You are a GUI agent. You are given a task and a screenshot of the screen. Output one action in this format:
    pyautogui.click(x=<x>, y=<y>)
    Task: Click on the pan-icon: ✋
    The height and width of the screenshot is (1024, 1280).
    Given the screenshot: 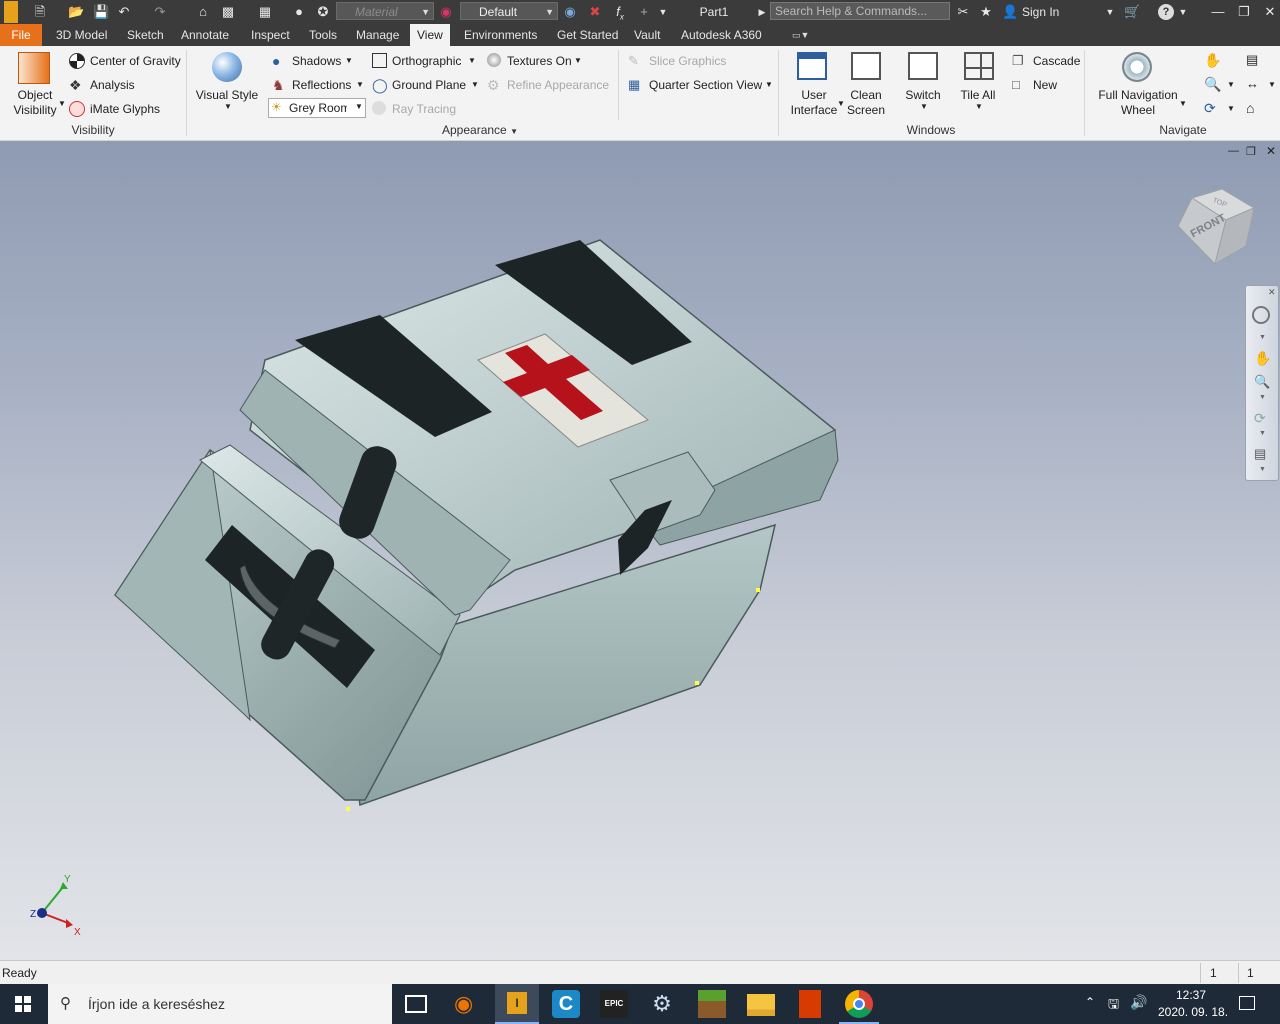 What is the action you would take?
    pyautogui.click(x=1262, y=358)
    